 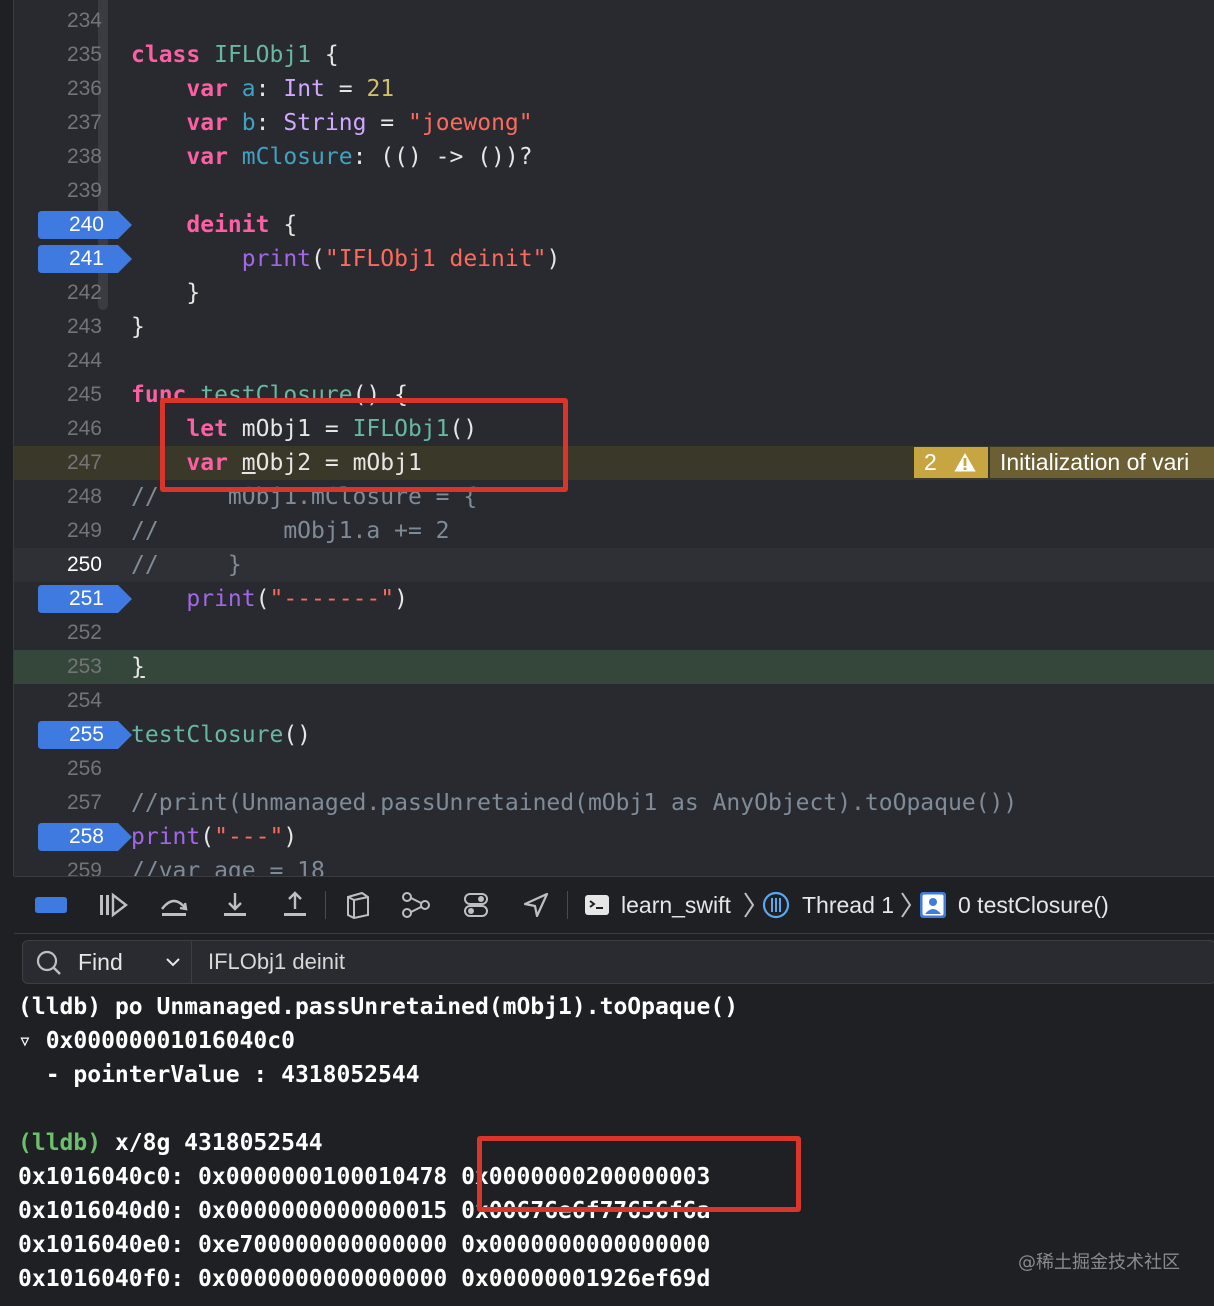 I want to click on breadcrumb-thread: Thread 1, so click(x=848, y=905).